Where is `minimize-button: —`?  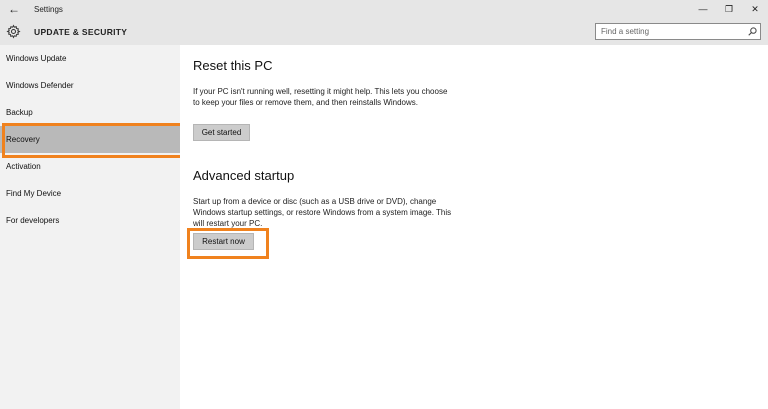
minimize-button: — is located at coordinates (703, 9).